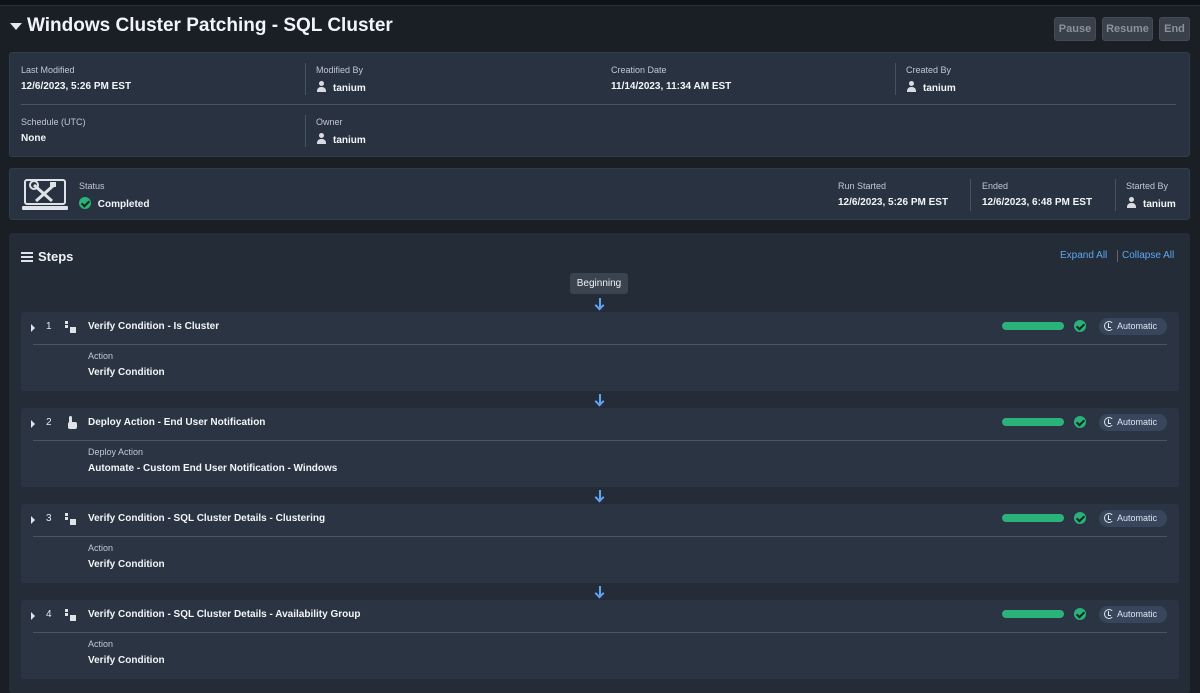 The width and height of the screenshot is (1200, 693). I want to click on created-by-label: Created By, so click(929, 70).